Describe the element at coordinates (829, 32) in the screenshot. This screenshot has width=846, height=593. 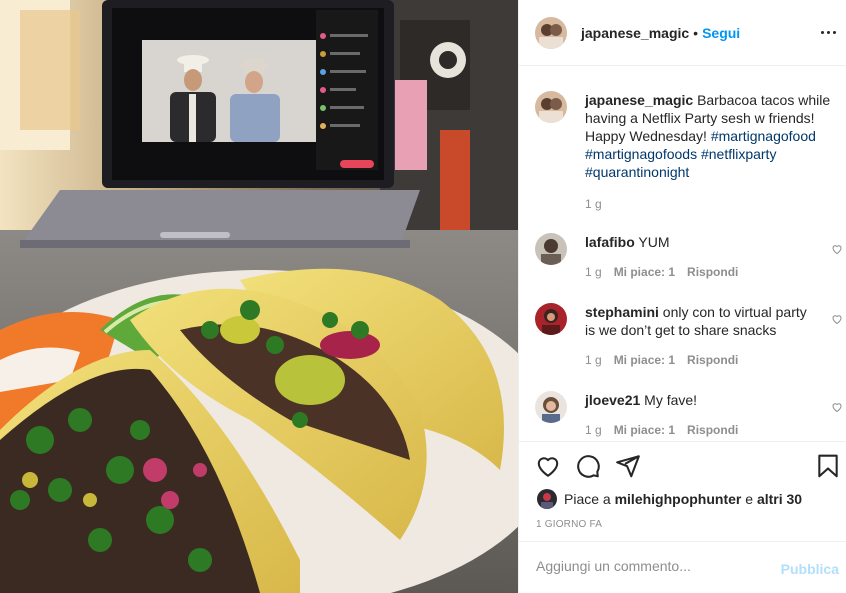
I see `more-options-icon` at that location.